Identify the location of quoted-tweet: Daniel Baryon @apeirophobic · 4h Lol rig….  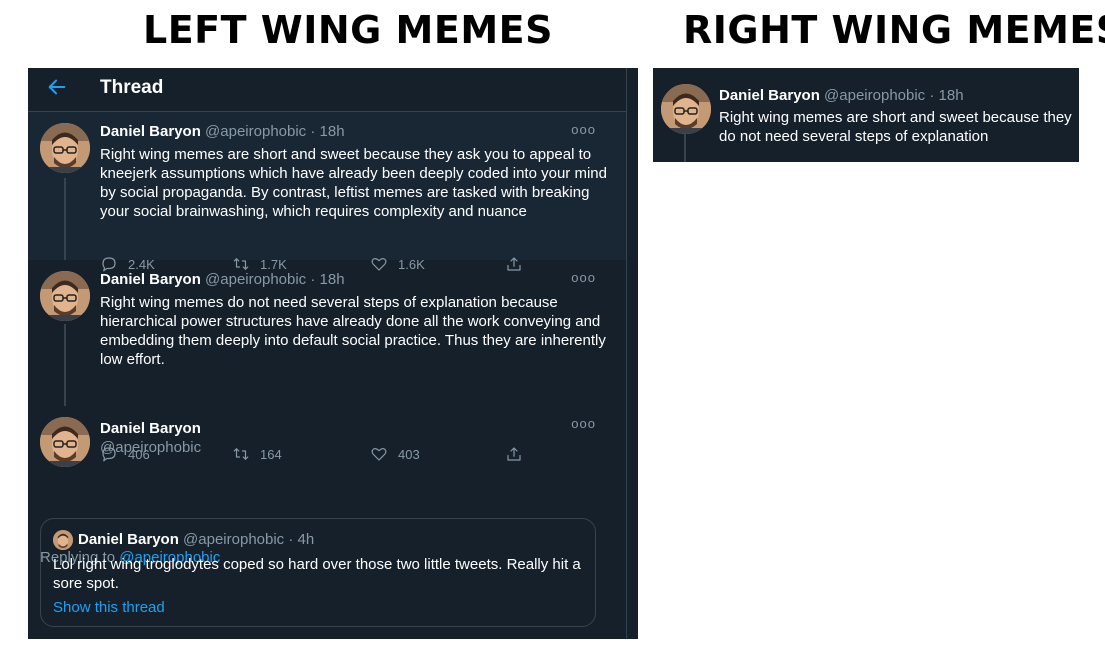
(318, 572).